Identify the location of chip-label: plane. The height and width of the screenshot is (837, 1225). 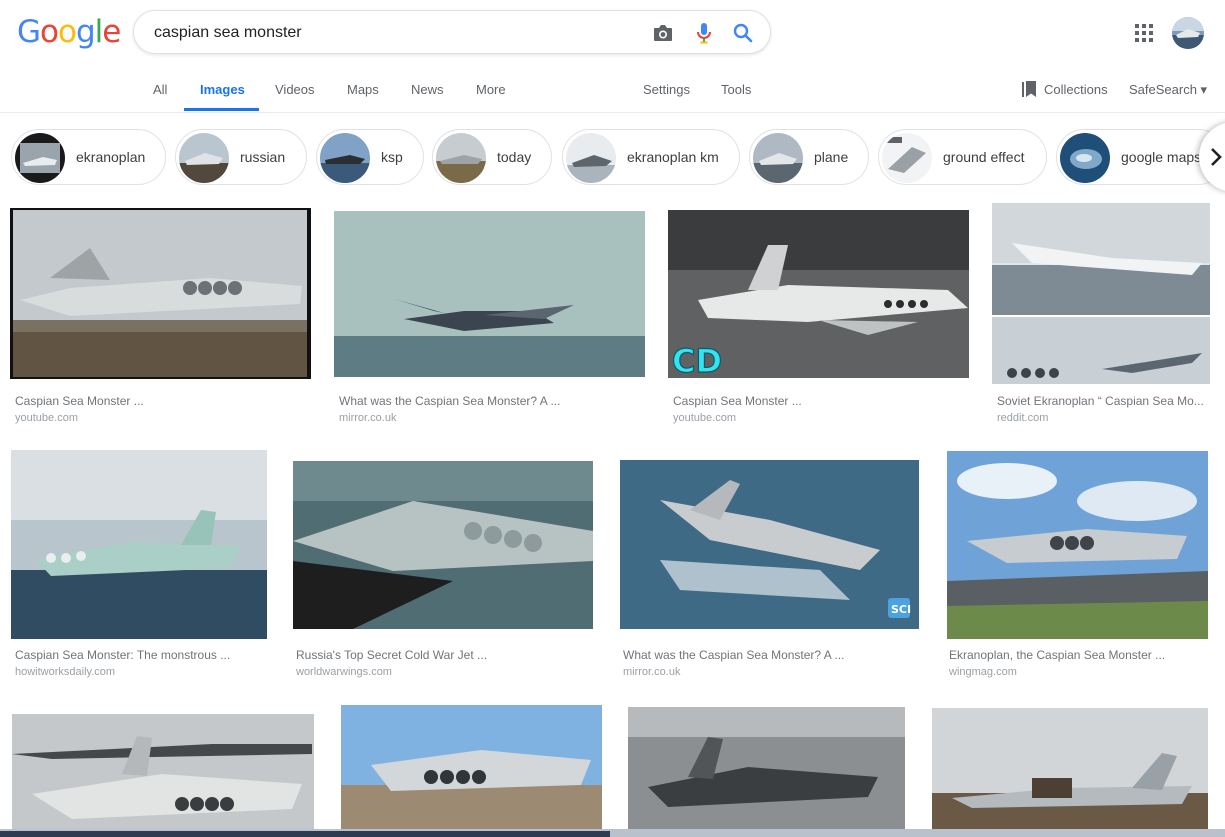
(831, 157).